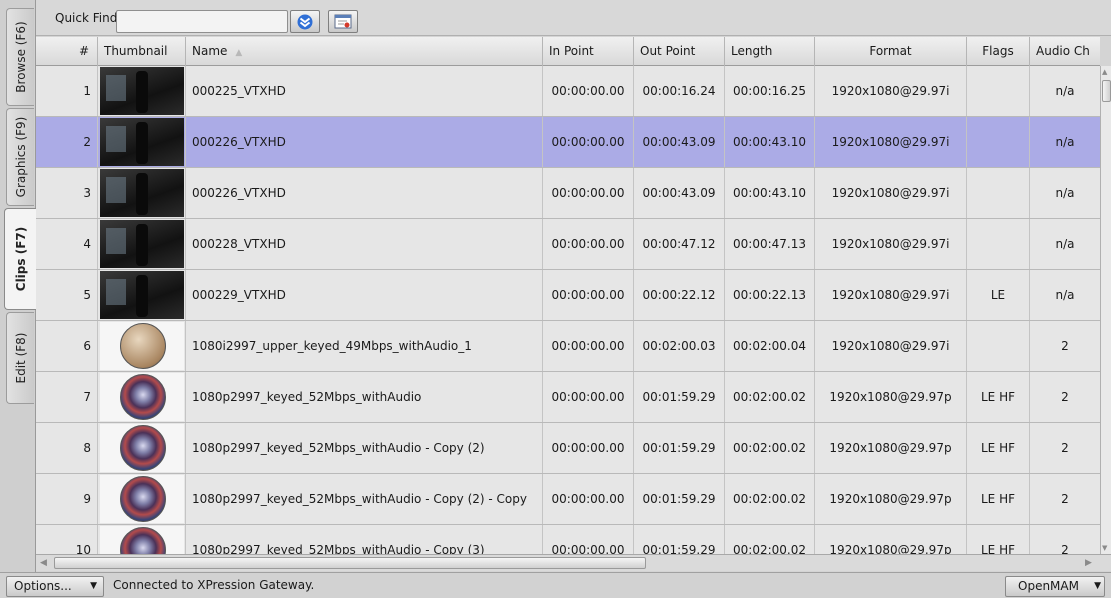 This screenshot has width=1111, height=598. What do you see at coordinates (588, 51) in the screenshot?
I see `column-header-in-point: In Point` at bounding box center [588, 51].